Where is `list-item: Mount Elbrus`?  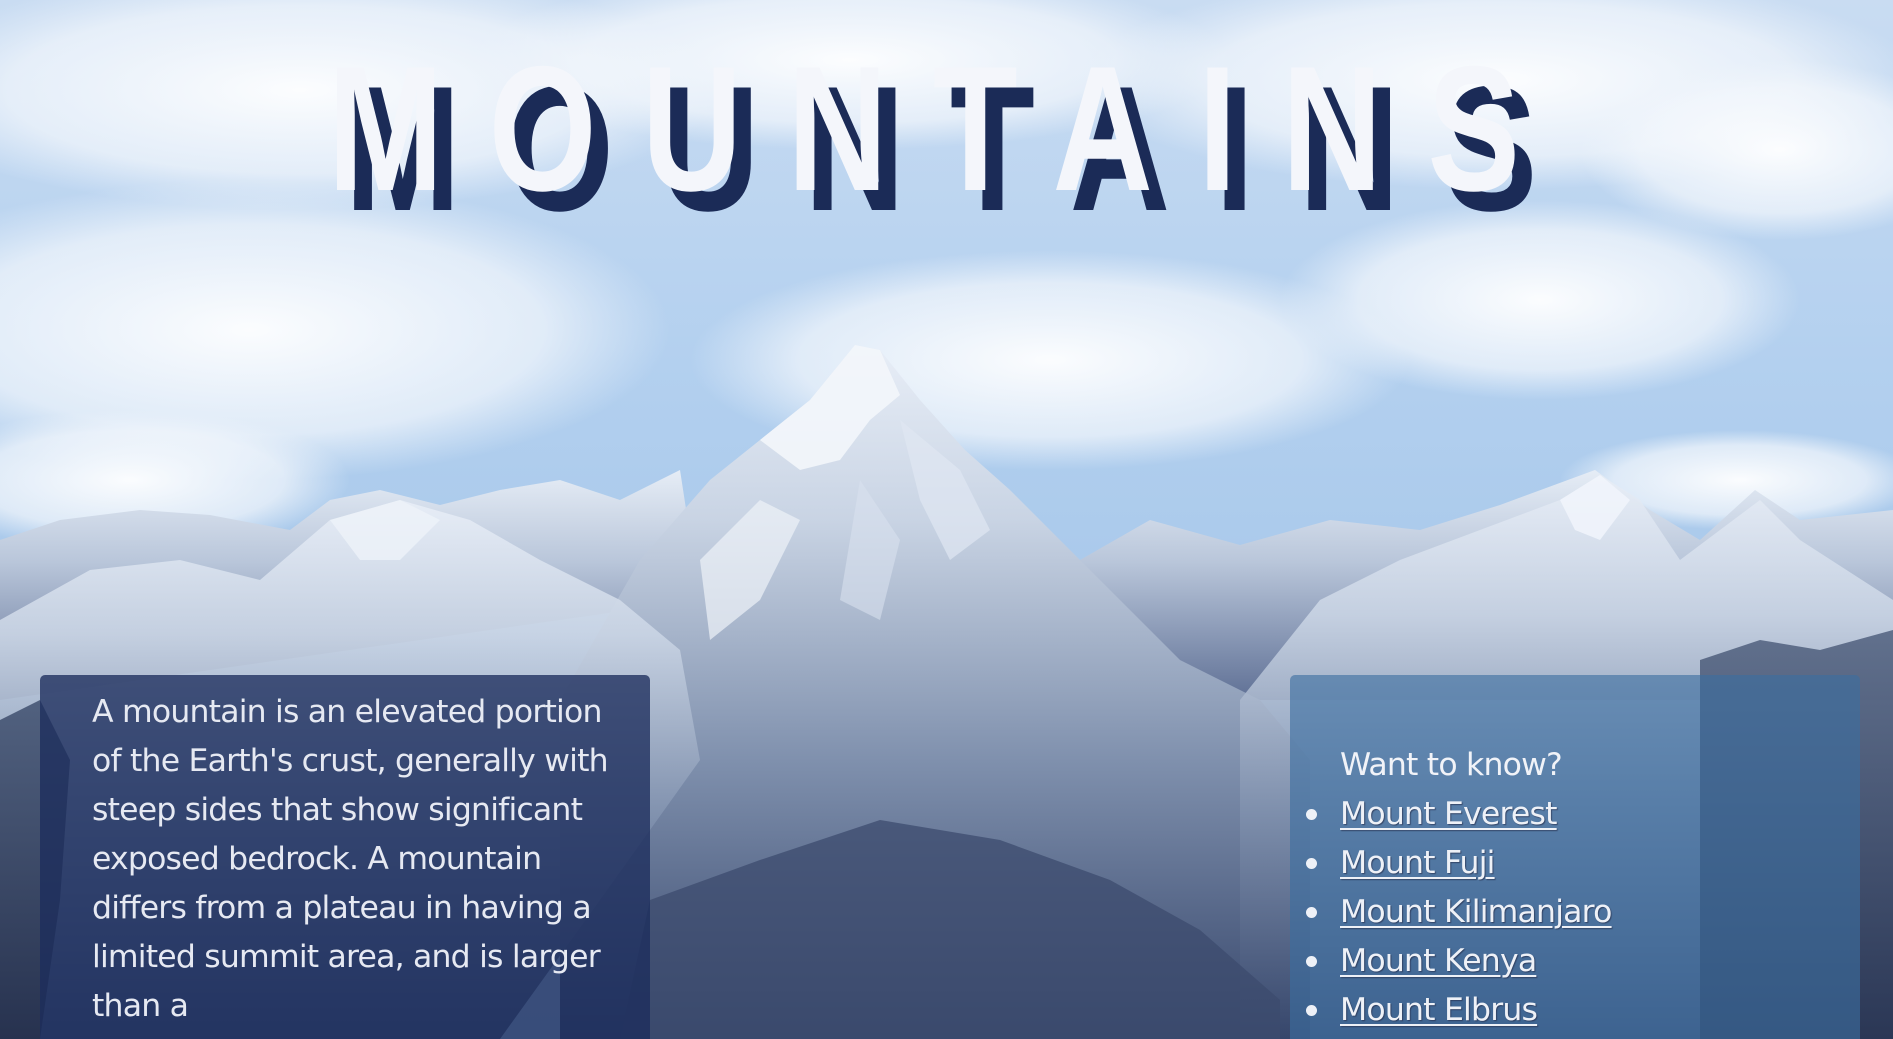
list-item: Mount Elbrus is located at coordinates (1583, 1010).